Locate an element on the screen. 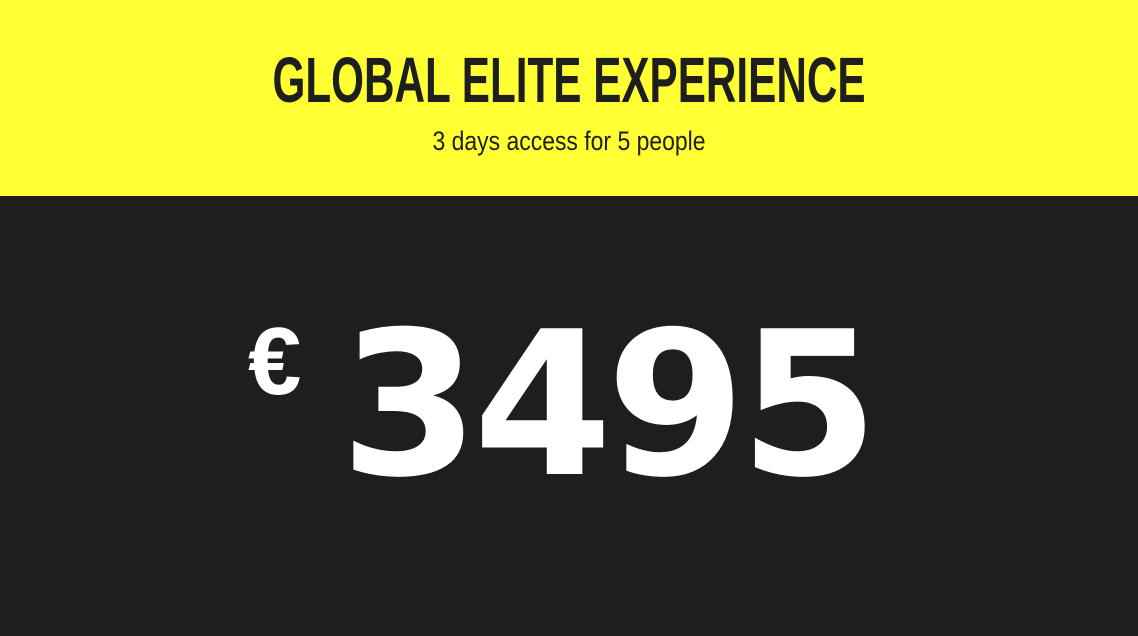 This screenshot has width=1138, height=636. offer-subtitle: 3 days access for 5 people is located at coordinates (569, 141).